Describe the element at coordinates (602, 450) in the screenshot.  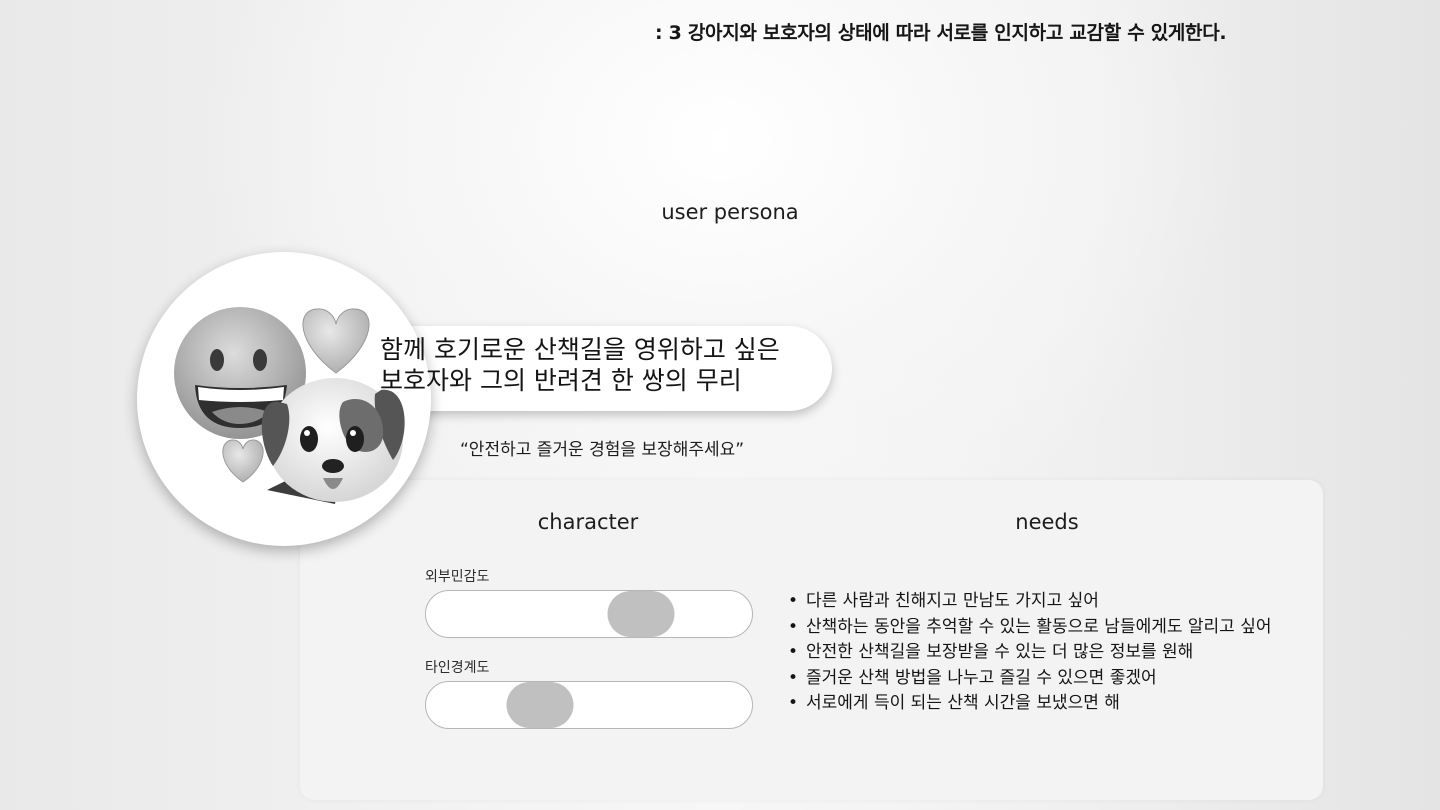
I see `persona-quote: “안전하고 즐거운 경험을 보장해주세요”` at that location.